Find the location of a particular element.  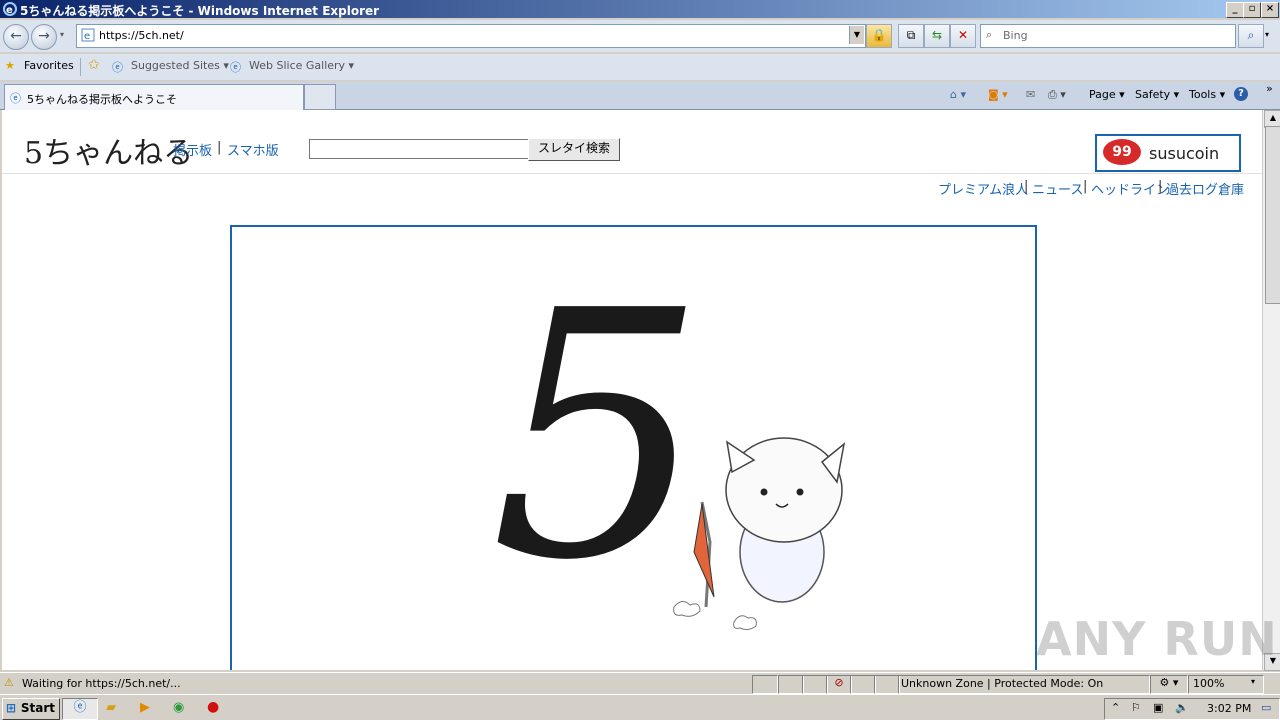

start-button: ⊞ Start is located at coordinates (31, 709).